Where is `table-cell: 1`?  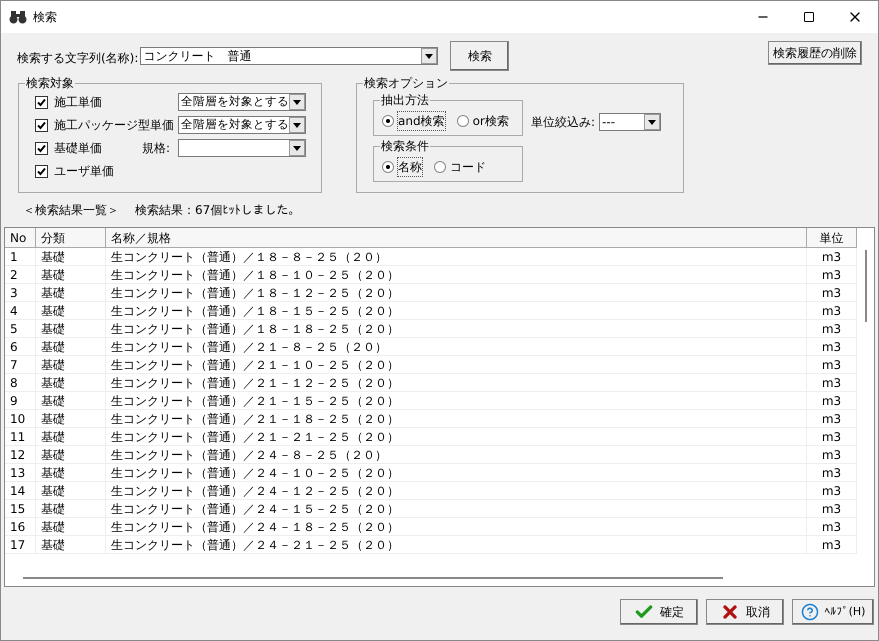
table-cell: 1 is located at coordinates (20, 256).